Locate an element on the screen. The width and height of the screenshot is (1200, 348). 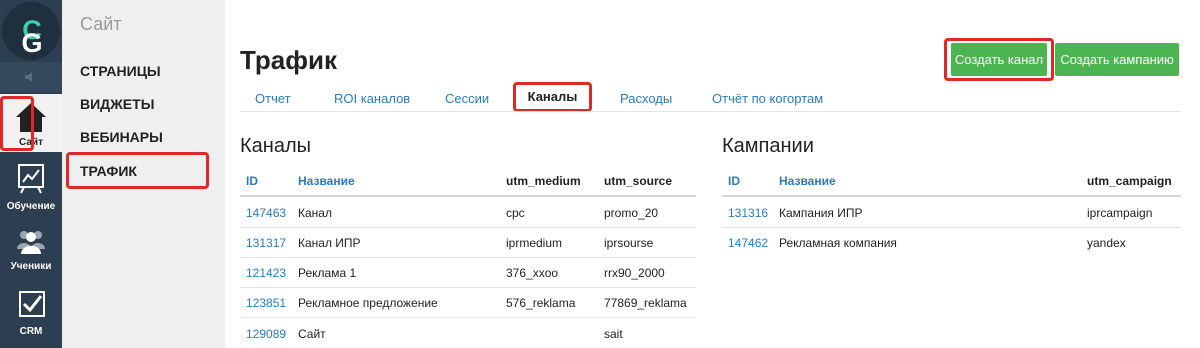
tab-channels: Каналы is located at coordinates (552, 97).